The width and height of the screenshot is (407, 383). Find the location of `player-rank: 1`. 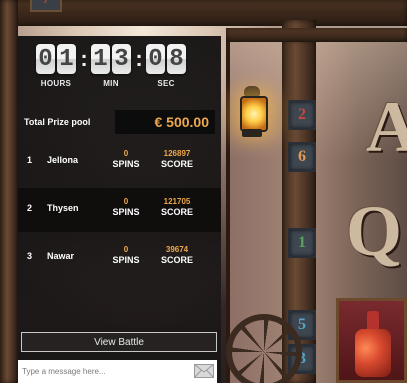

player-rank: 1 is located at coordinates (30, 160).